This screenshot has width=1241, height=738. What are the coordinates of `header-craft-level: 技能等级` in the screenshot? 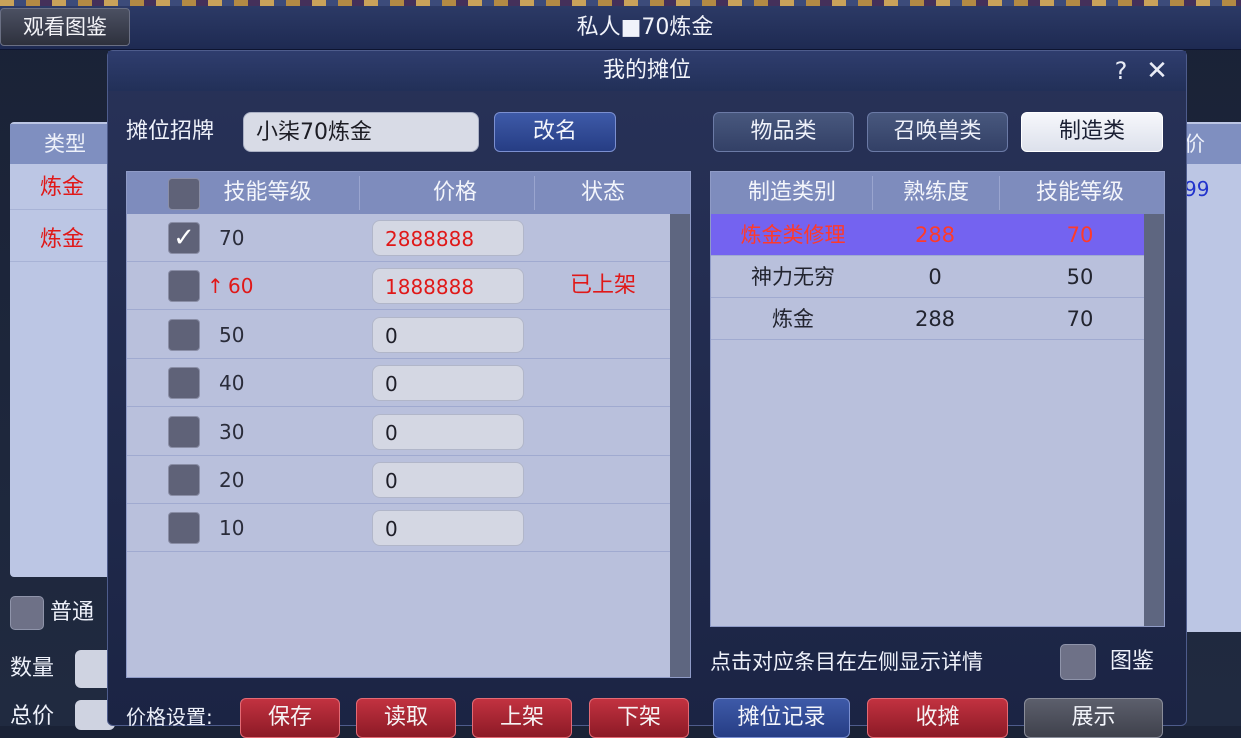 It's located at (1079, 192).